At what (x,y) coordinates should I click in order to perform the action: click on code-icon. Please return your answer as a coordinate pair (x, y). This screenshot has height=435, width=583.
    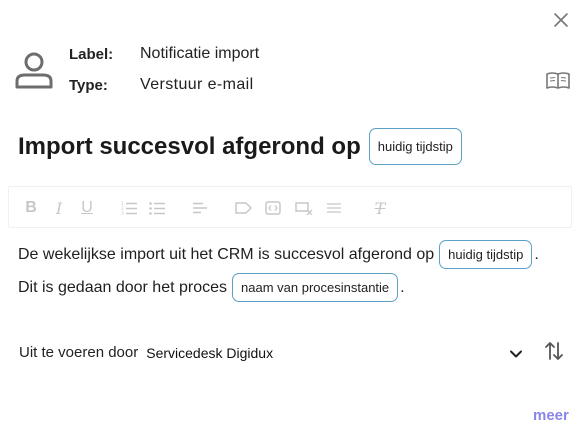
    Looking at the image, I should click on (273, 208).